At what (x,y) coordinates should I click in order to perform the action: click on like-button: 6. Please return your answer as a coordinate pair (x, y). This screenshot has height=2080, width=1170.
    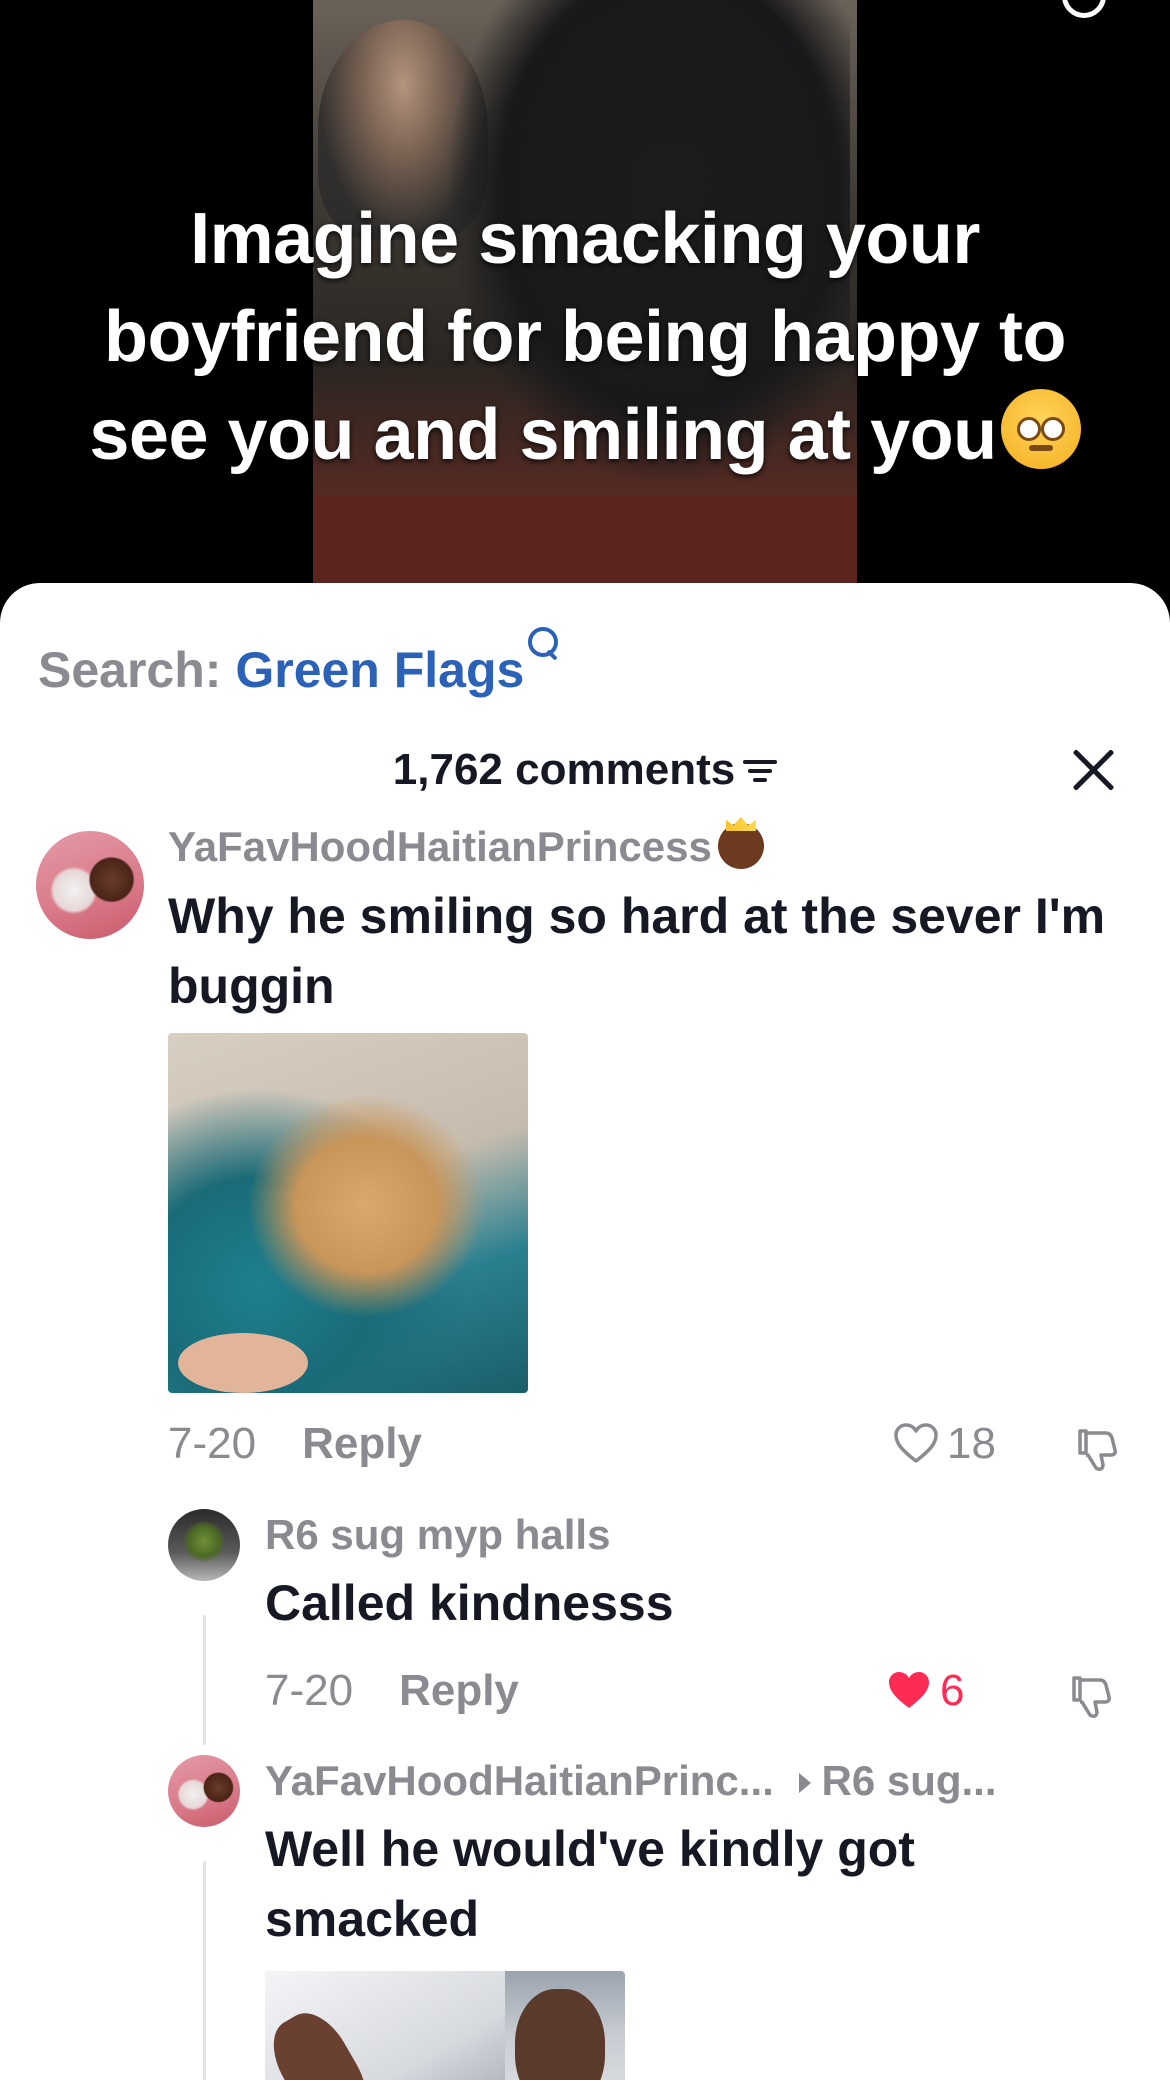
    Looking at the image, I should click on (925, 1691).